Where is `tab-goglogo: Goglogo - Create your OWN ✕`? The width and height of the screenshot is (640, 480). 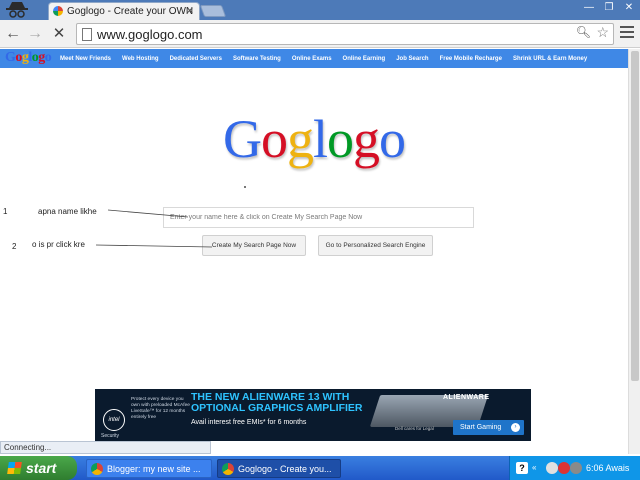
tab-goglogo: Goglogo - Create your OWN ✕ is located at coordinates (124, 11).